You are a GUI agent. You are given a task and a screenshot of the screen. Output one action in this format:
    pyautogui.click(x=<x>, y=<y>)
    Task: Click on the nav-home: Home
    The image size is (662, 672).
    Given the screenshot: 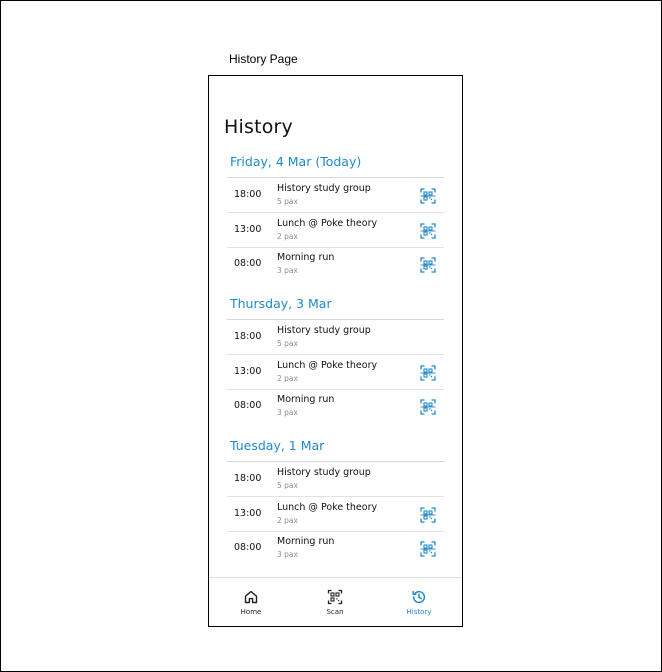 What is the action you would take?
    pyautogui.click(x=251, y=602)
    